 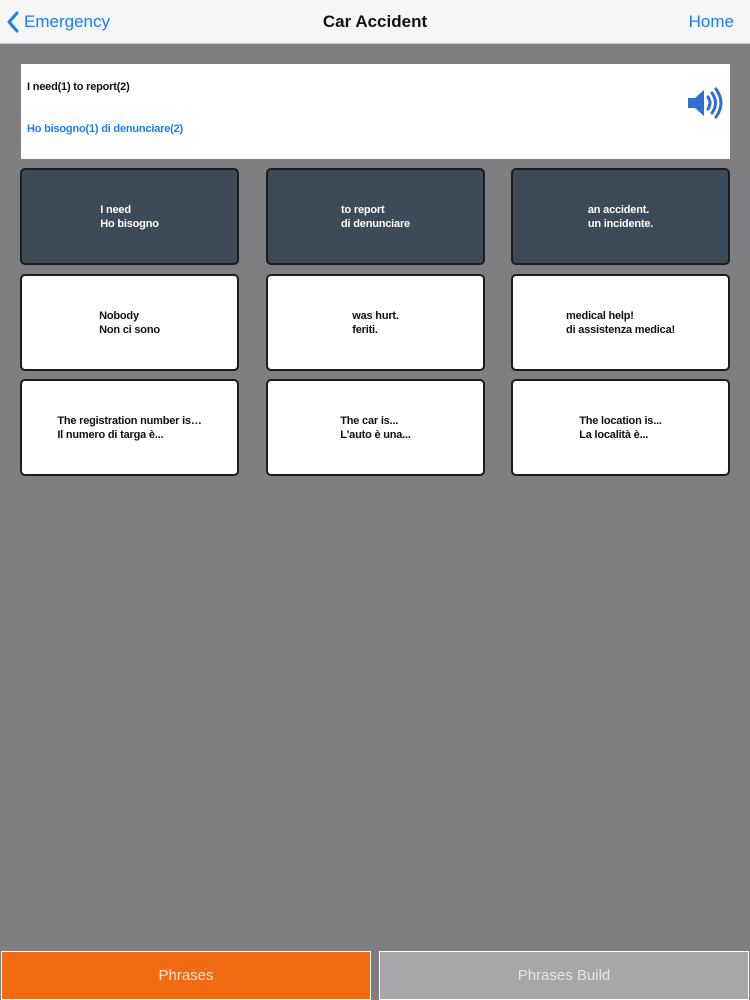 I want to click on phrase-italian: di denunciare, so click(x=375, y=223).